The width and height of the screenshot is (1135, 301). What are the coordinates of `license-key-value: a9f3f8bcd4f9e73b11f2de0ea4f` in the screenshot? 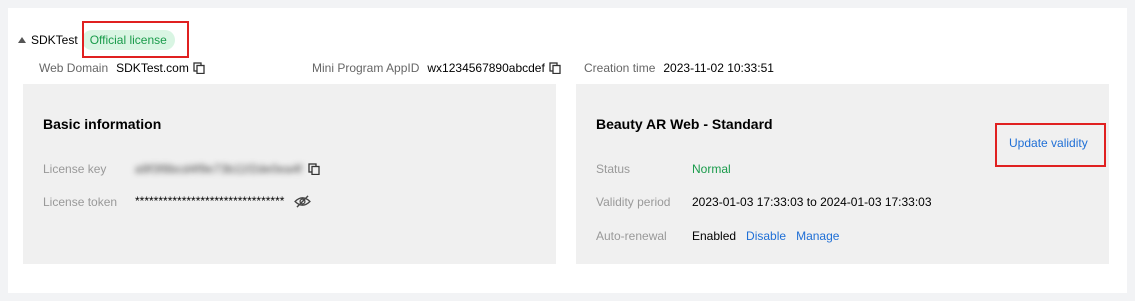 It's located at (219, 169).